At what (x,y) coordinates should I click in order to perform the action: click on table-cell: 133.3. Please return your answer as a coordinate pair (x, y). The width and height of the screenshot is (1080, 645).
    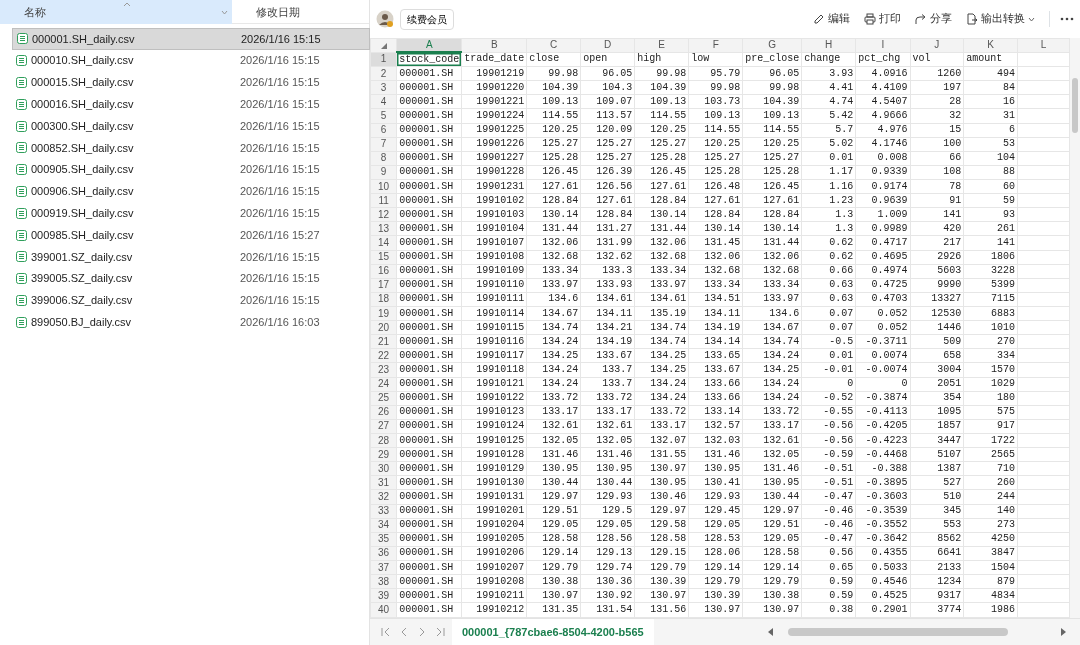
    Looking at the image, I should click on (607, 271).